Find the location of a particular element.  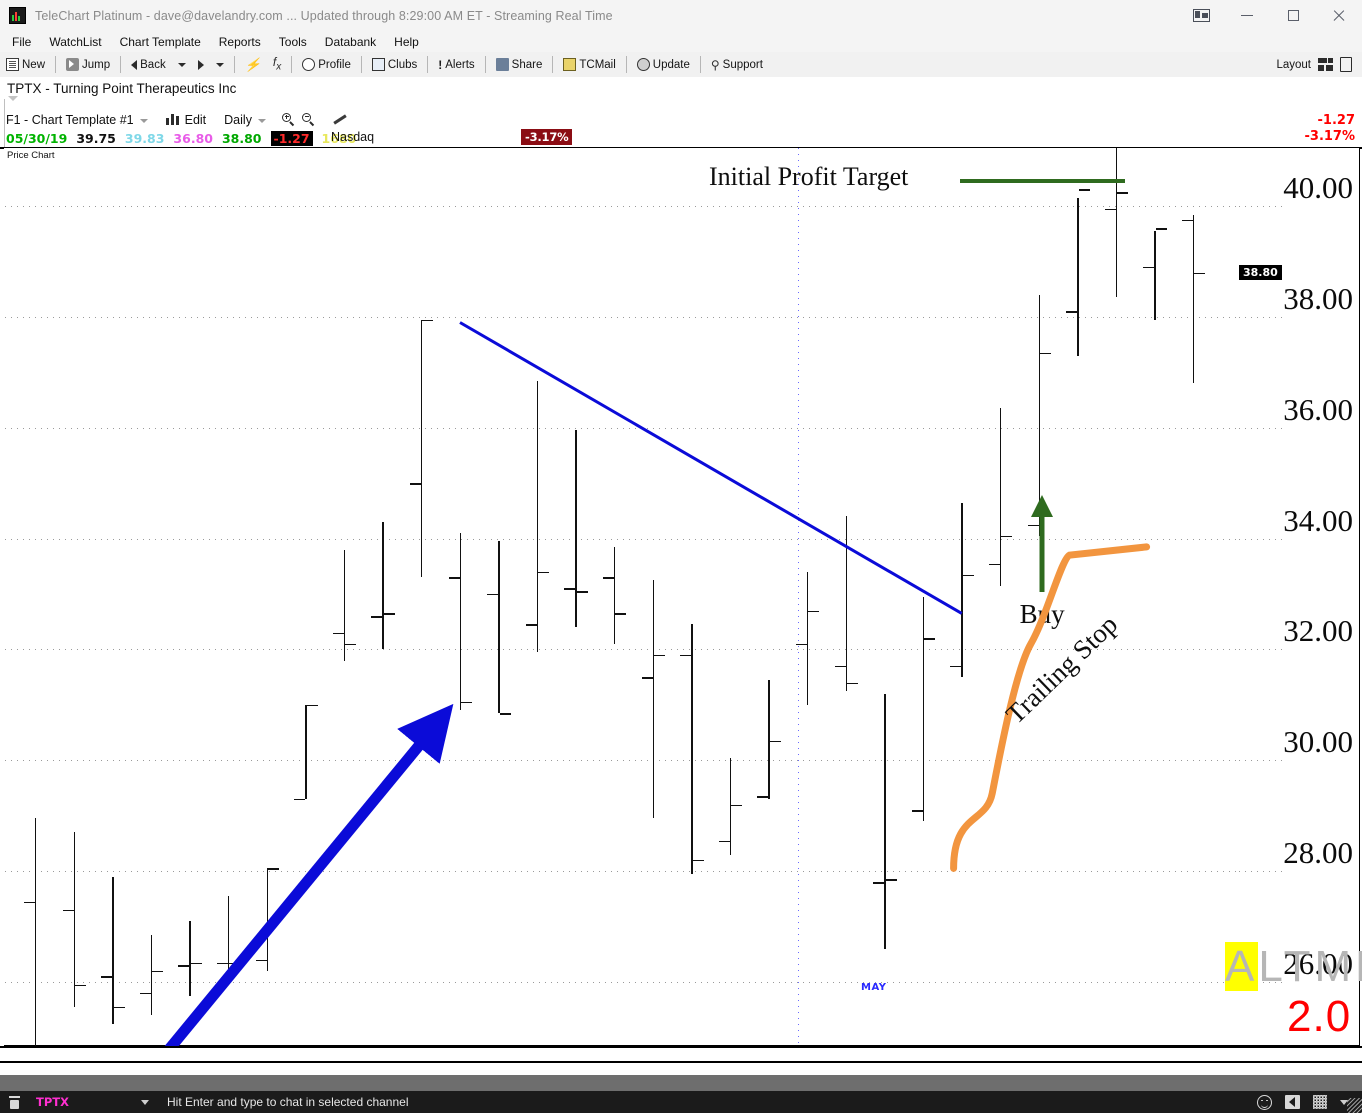

update-button: Update is located at coordinates (663, 64).